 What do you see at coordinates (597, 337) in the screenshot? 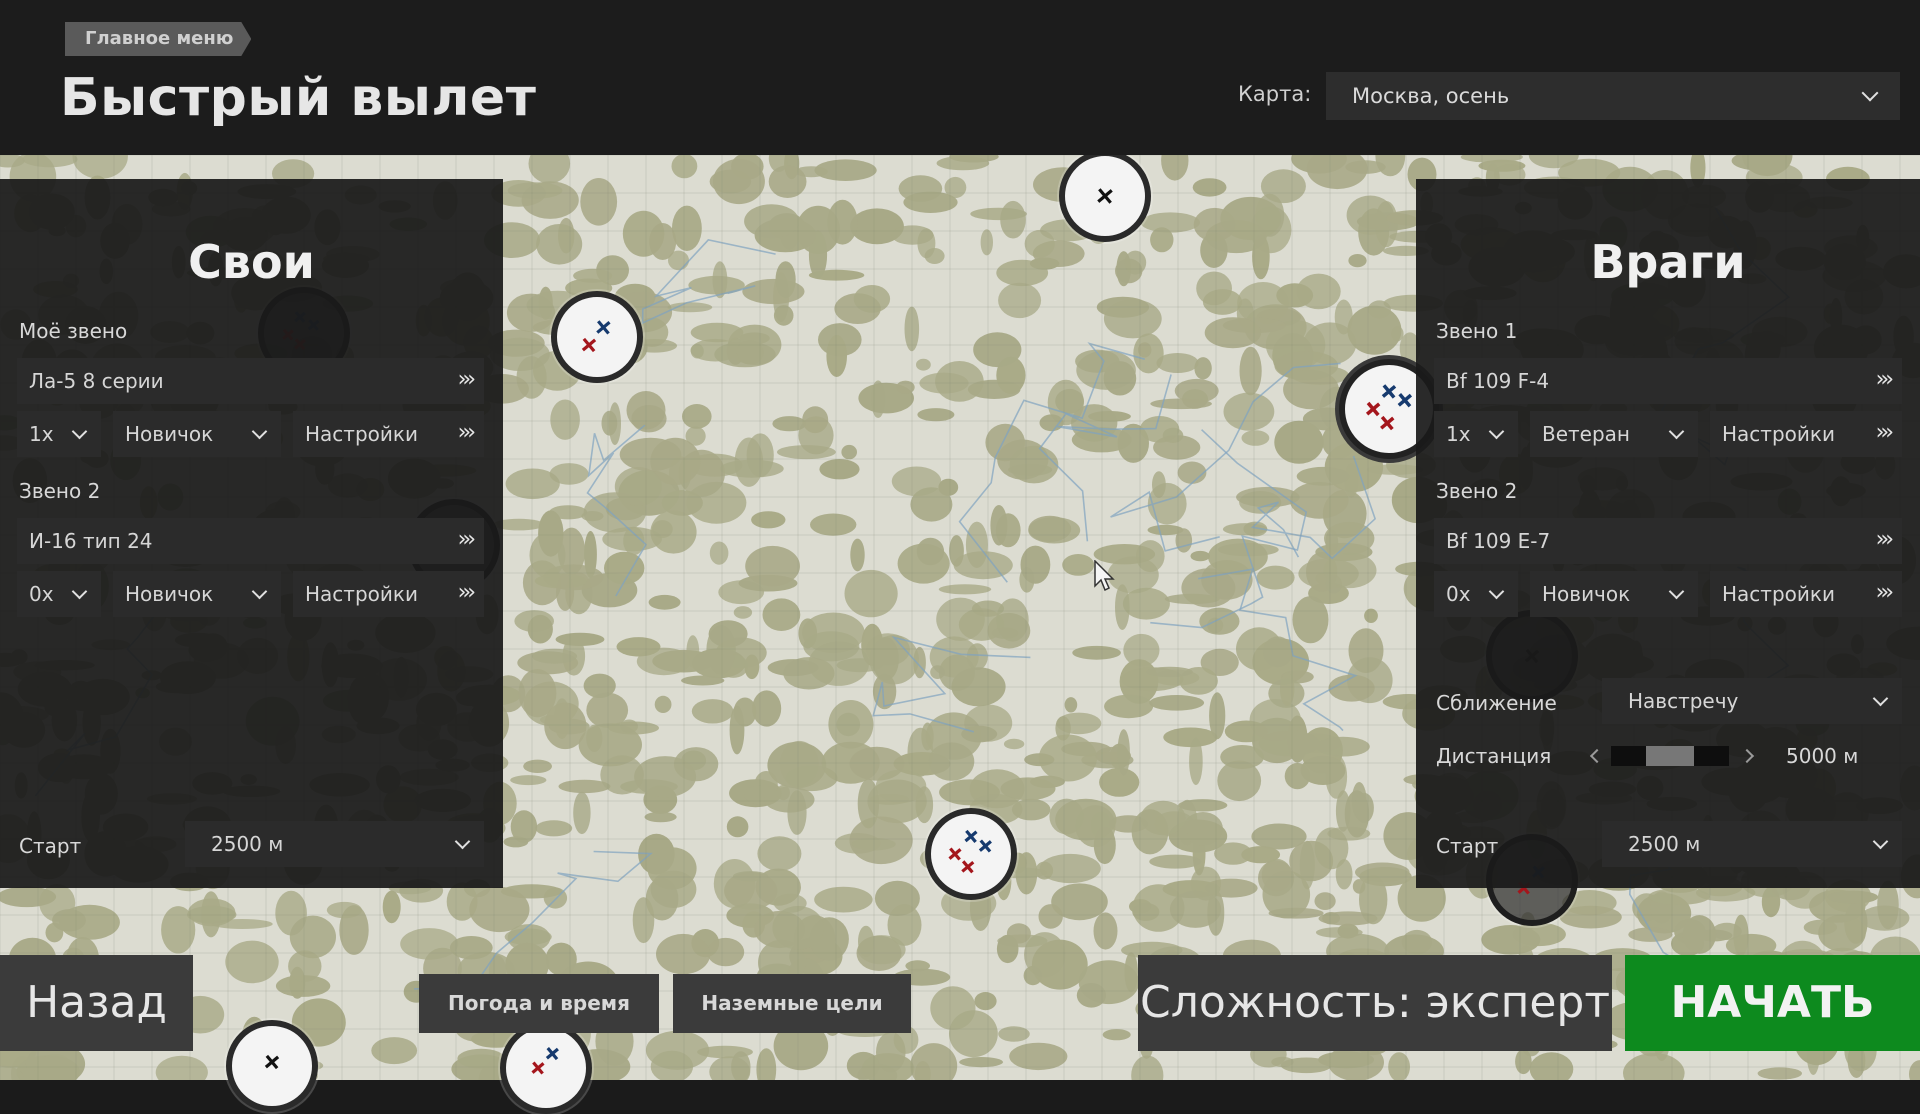
I see `aircraft-marker-pair` at bounding box center [597, 337].